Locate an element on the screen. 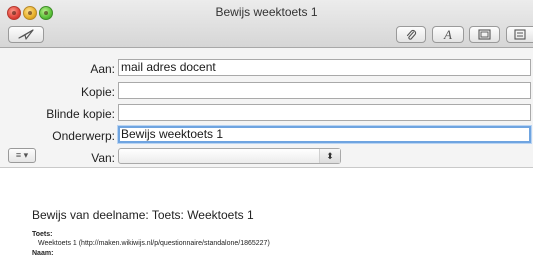 The height and width of the screenshot is (257, 533). photo-browser-button is located at coordinates (484, 34).